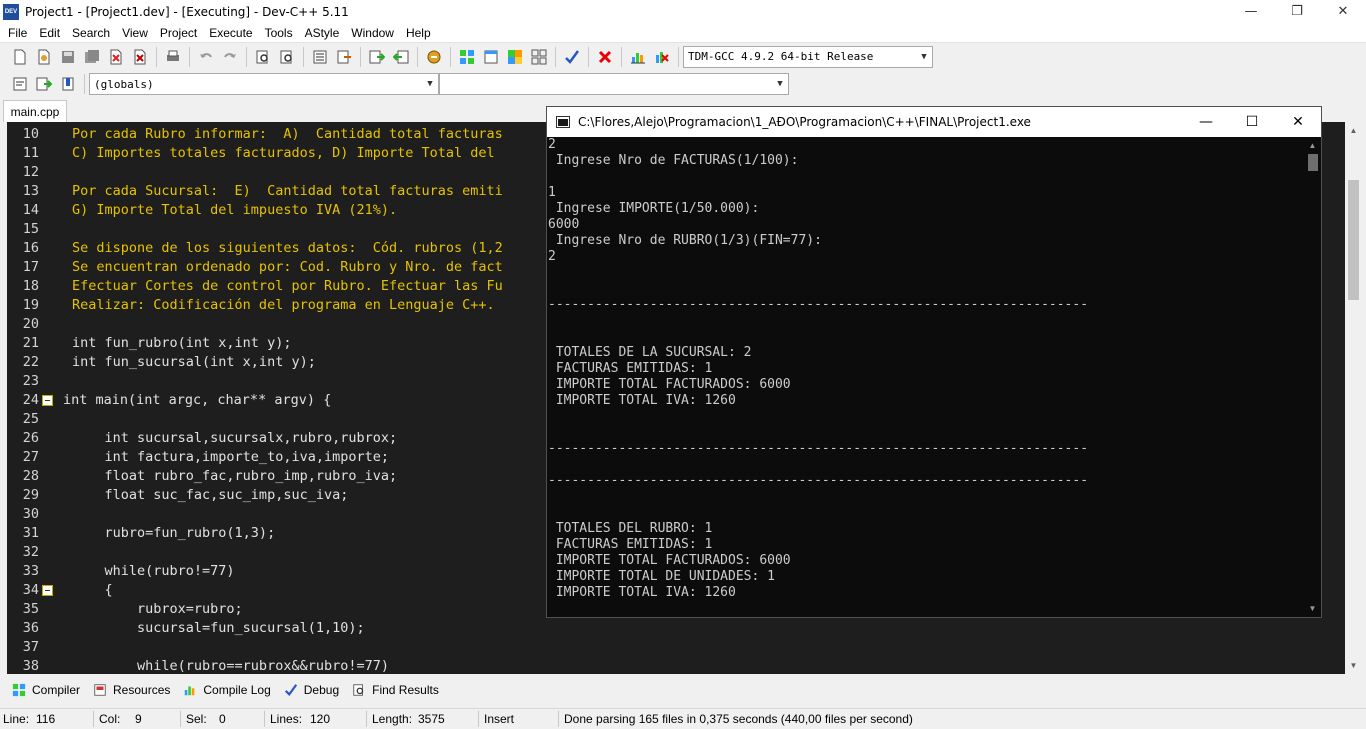 Image resolution: width=1366 pixels, height=729 pixels. Describe the element at coordinates (395, 690) in the screenshot. I see `tab-find-results: Find Results` at that location.